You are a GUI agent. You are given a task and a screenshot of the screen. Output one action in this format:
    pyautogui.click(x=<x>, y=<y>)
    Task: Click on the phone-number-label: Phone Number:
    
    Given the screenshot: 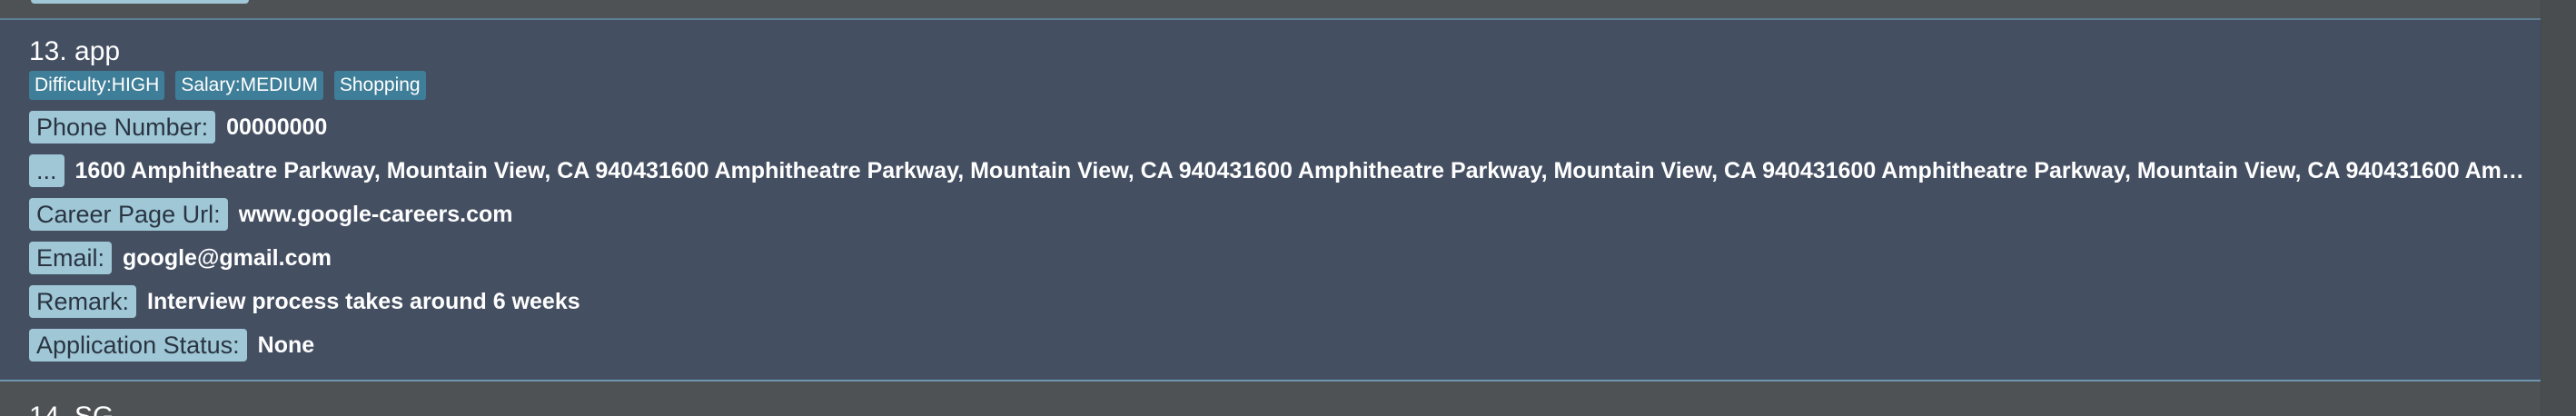 What is the action you would take?
    pyautogui.click(x=122, y=128)
    